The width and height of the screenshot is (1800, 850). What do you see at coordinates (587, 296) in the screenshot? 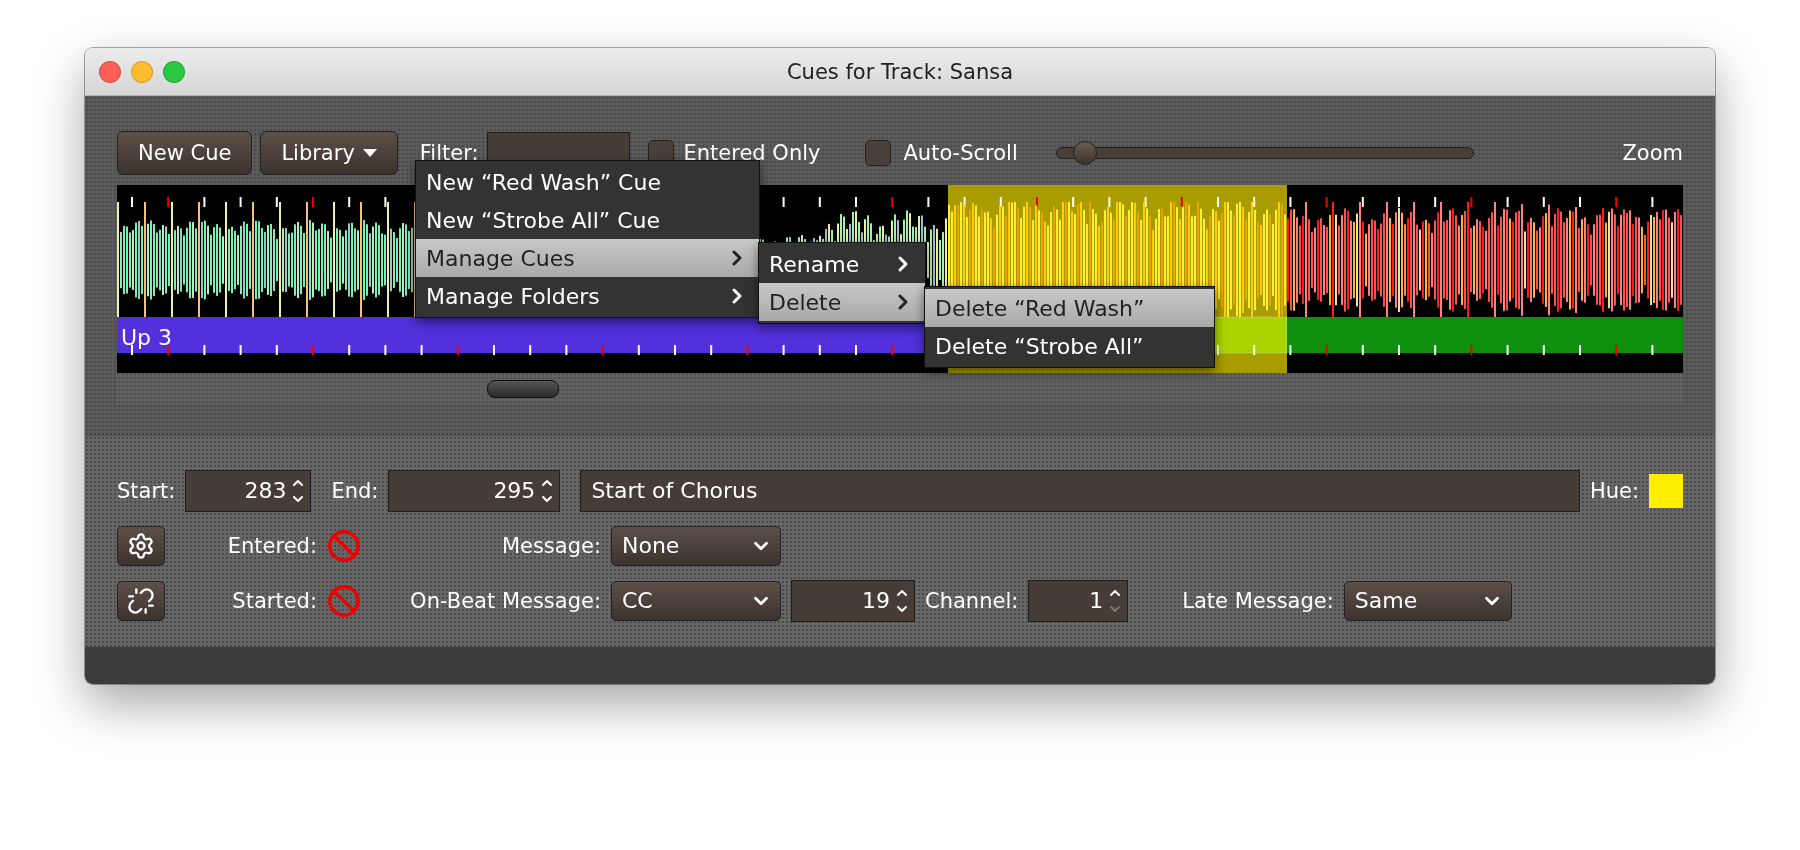
I see `menu-item: Manage Folders` at bounding box center [587, 296].